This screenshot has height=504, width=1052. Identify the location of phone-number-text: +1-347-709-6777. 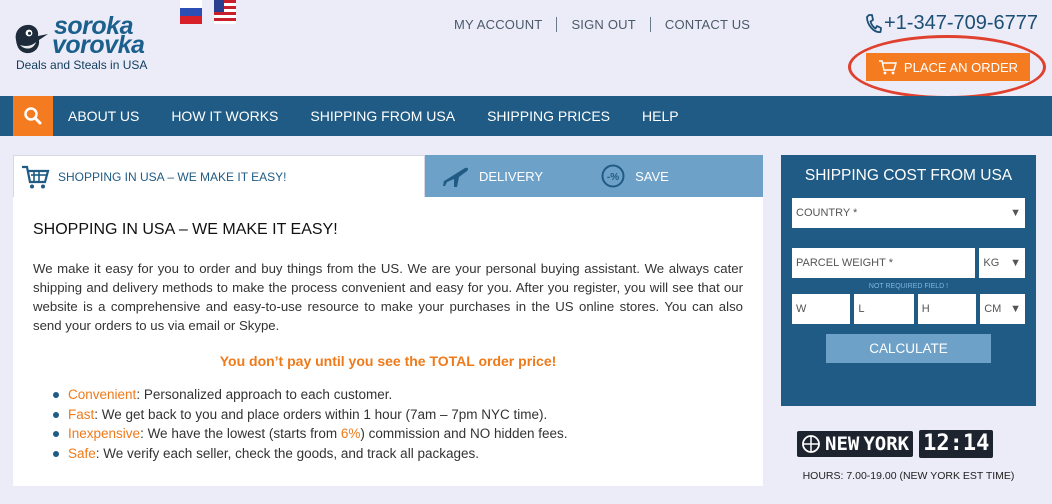
(961, 23).